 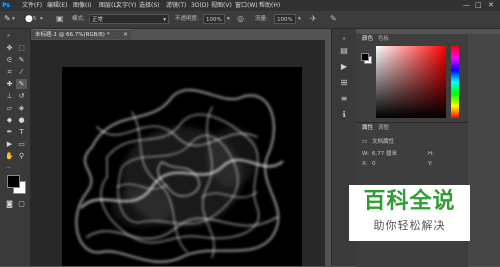 I want to click on blur-tool-icon: ◆, so click(x=9, y=120).